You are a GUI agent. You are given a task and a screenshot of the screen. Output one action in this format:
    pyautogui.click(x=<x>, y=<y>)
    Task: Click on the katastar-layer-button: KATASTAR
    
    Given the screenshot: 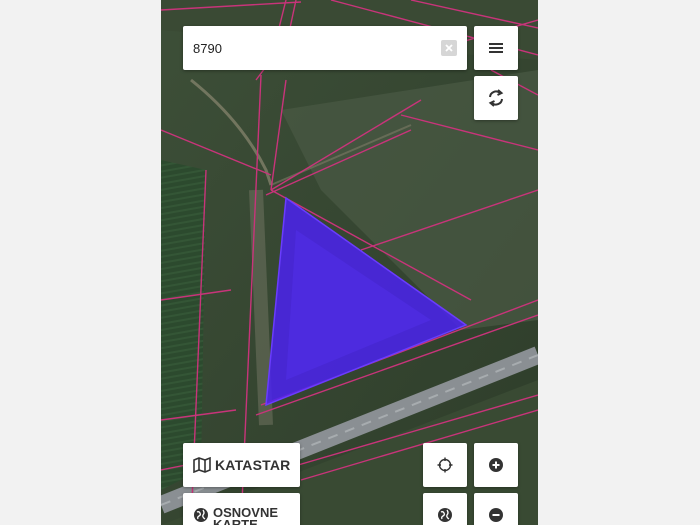 What is the action you would take?
    pyautogui.click(x=241, y=465)
    